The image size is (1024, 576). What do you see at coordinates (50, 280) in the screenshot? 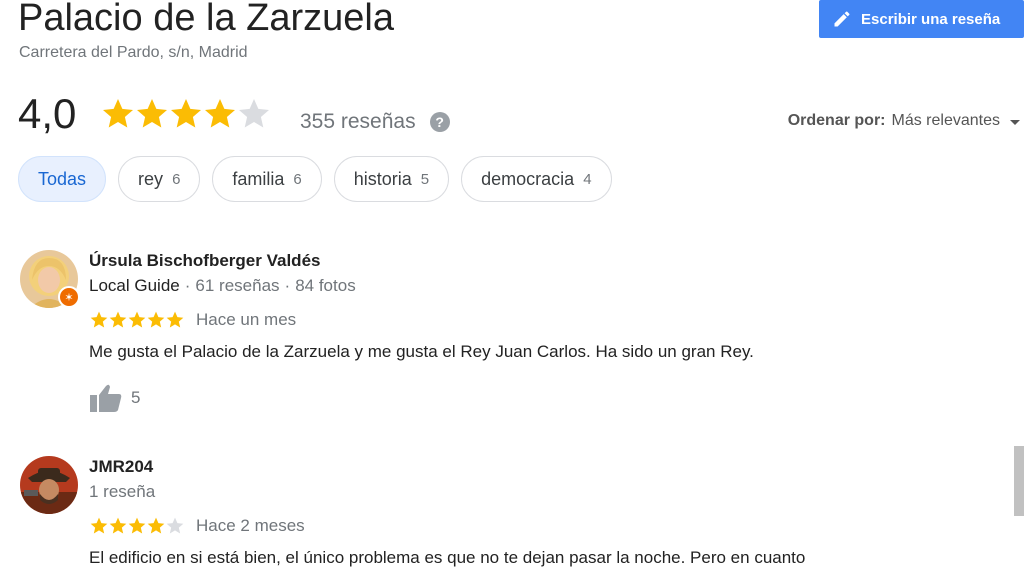
I see `reviewer-avatar: ✶` at bounding box center [50, 280].